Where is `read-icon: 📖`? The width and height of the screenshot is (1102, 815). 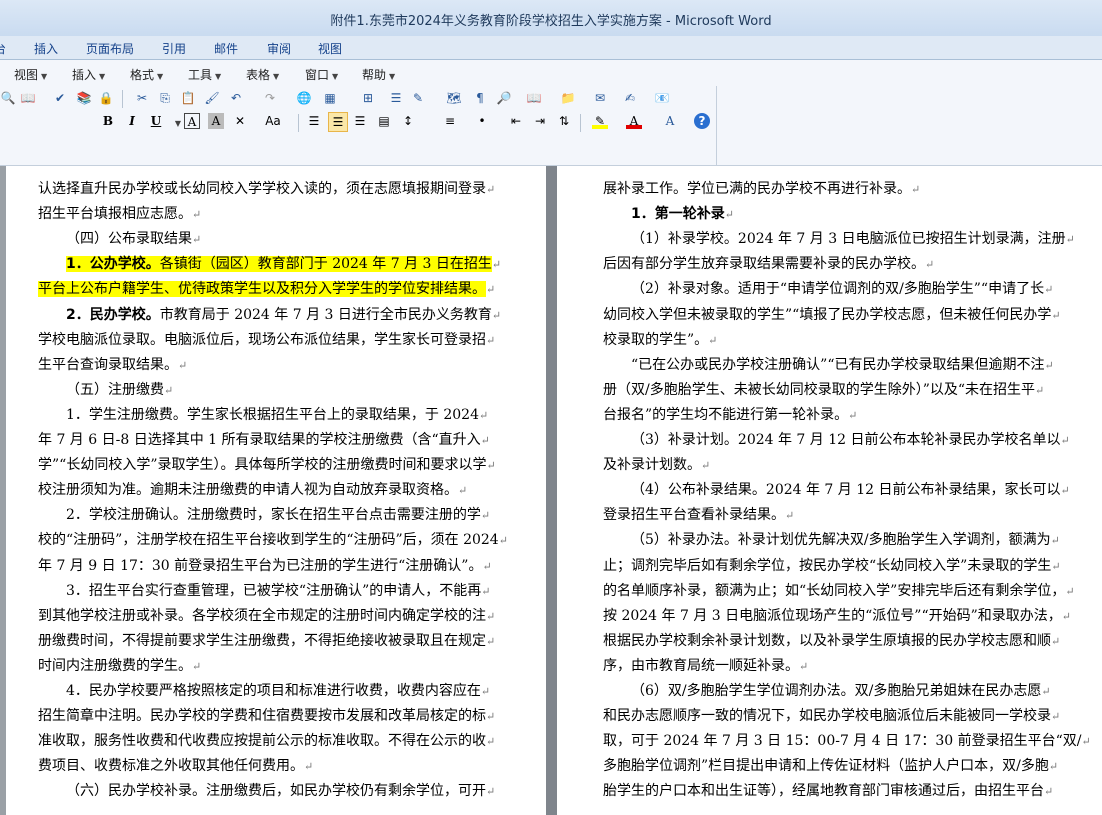
read-icon: 📖 is located at coordinates (534, 98).